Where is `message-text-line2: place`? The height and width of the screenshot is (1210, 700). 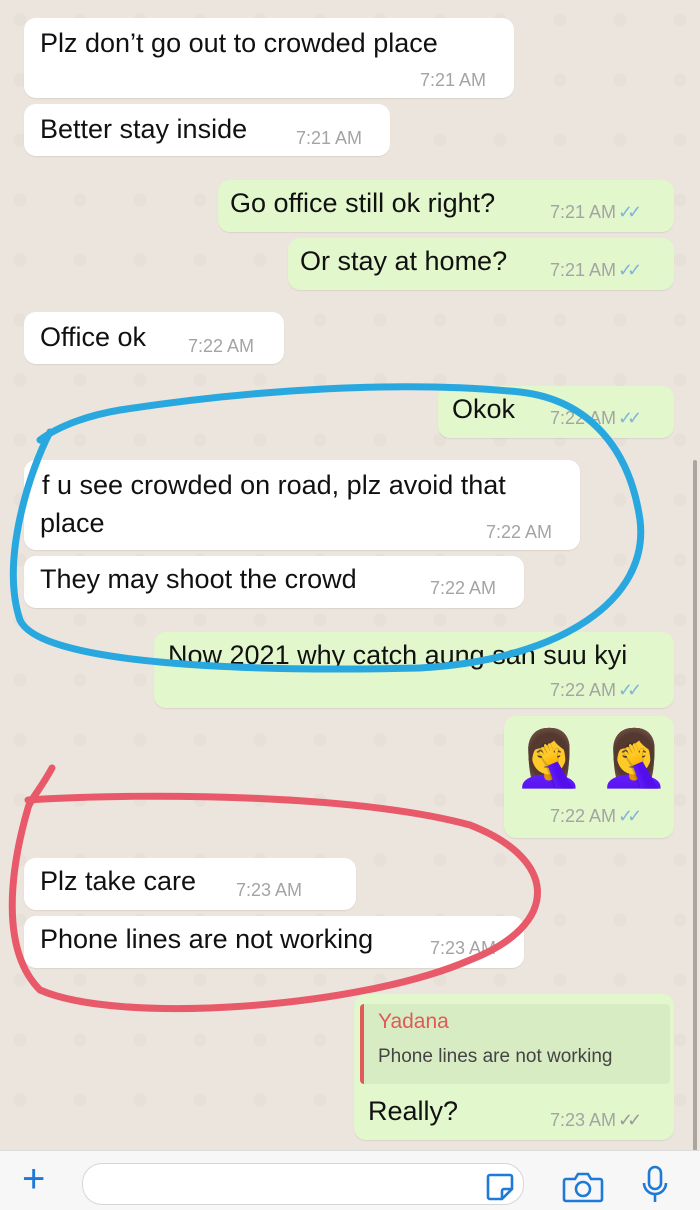 message-text-line2: place is located at coordinates (72, 523).